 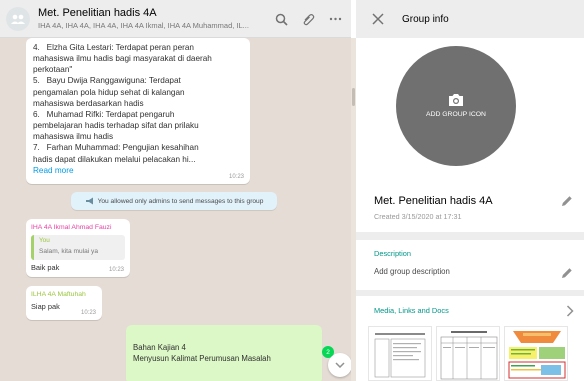 What do you see at coordinates (456, 114) in the screenshot?
I see `add-group-icon-label: ADD GROUP ICON` at bounding box center [456, 114].